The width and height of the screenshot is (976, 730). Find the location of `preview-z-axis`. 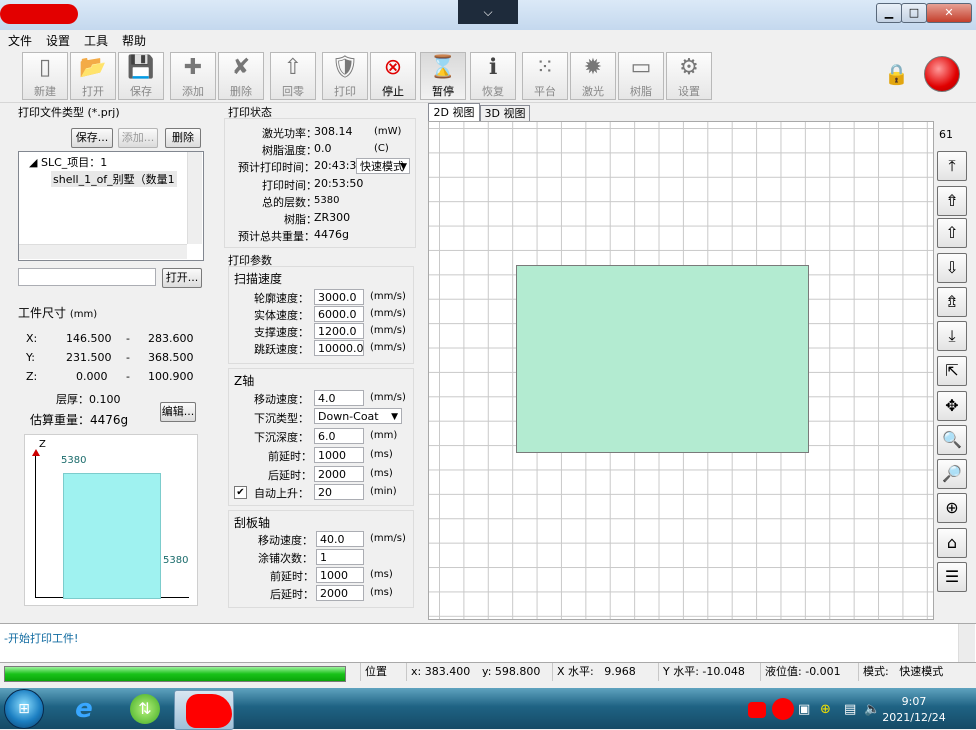

preview-z-axis is located at coordinates (35, 524).